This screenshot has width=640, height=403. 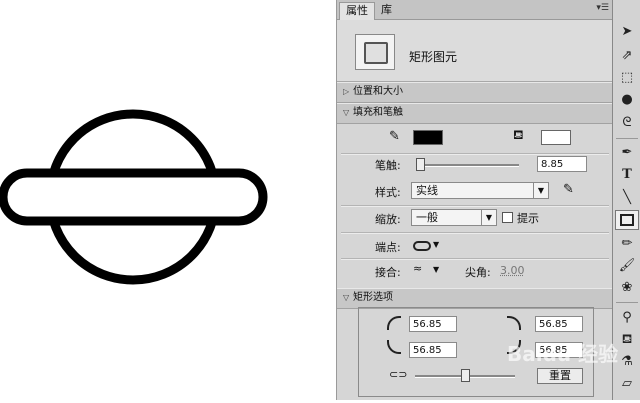 I want to click on drawn-rounded-rectangle, so click(x=134, y=197).